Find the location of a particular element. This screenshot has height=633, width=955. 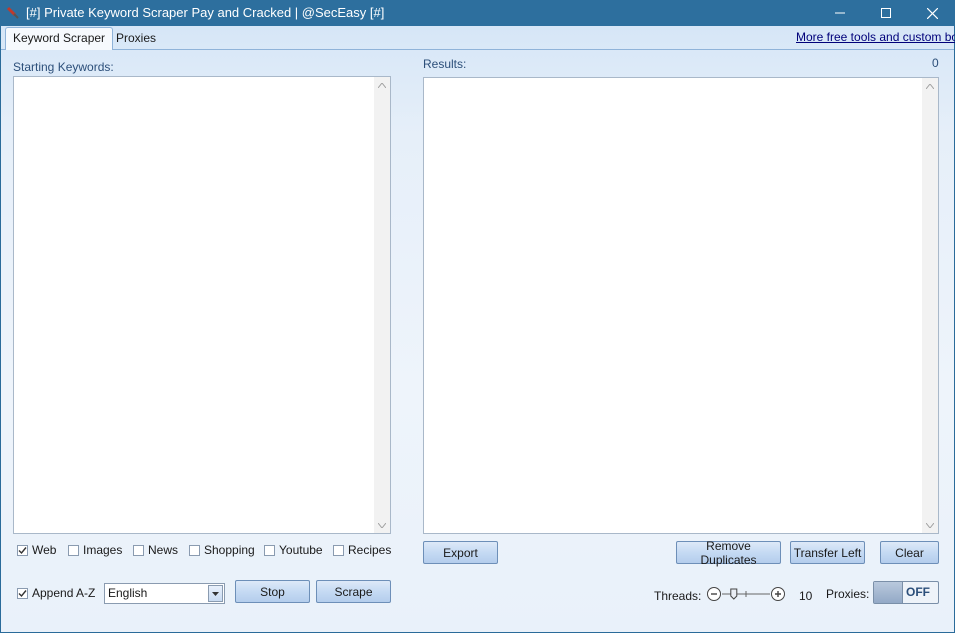

transfer-left-button: Transfer Left is located at coordinates (827, 552).